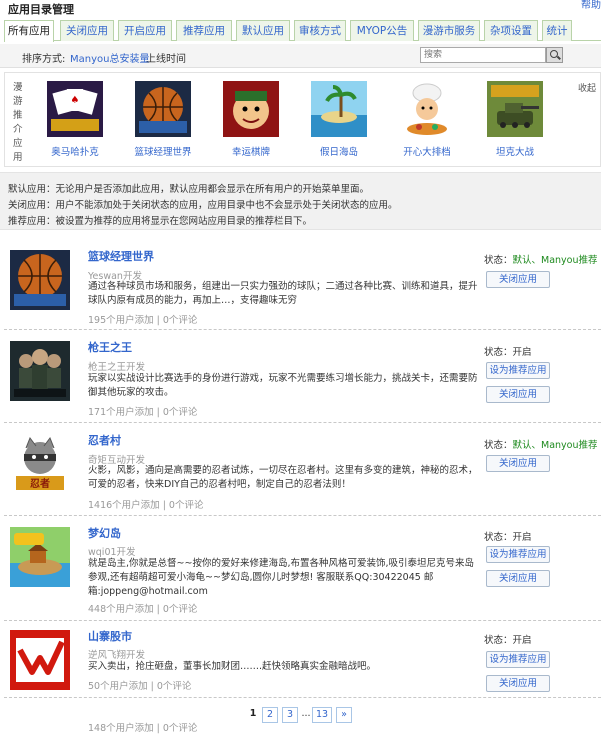 The image size is (601, 739). Describe the element at coordinates (427, 109) in the screenshot. I see `chef-icon` at that location.